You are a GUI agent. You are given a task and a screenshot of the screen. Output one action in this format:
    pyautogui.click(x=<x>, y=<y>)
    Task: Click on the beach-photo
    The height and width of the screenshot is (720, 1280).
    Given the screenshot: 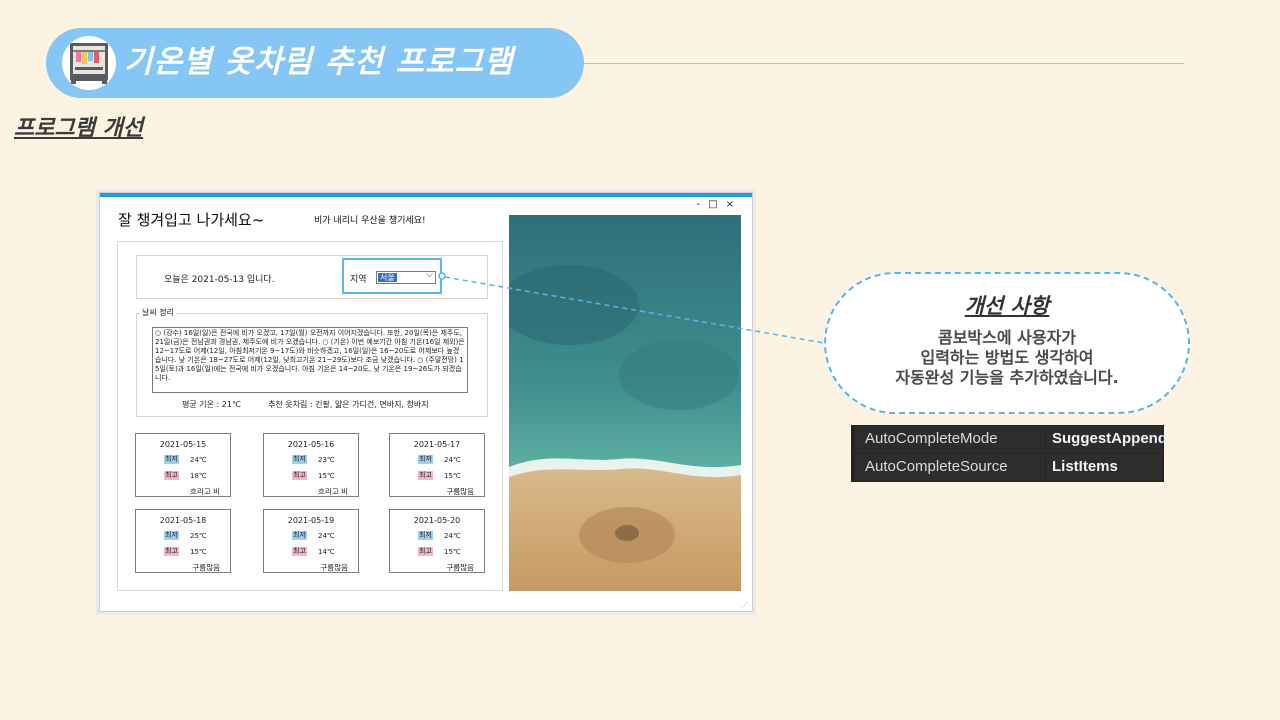 What is the action you would take?
    pyautogui.click(x=625, y=403)
    